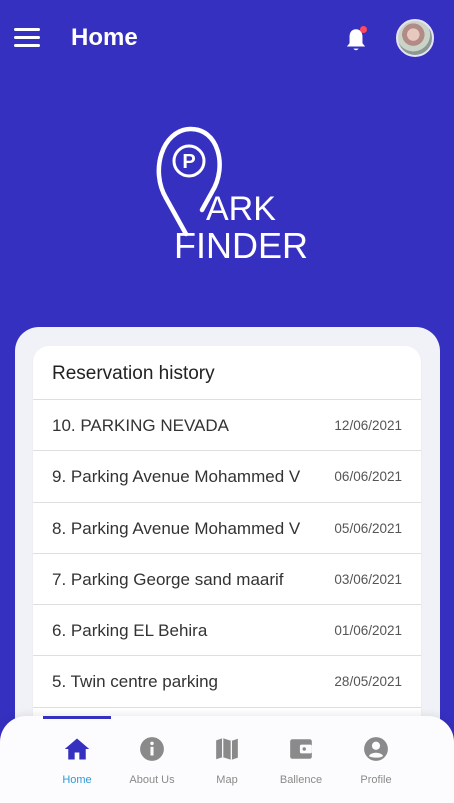  Describe the element at coordinates (241, 209) in the screenshot. I see `logo-line-1: ARK` at that location.